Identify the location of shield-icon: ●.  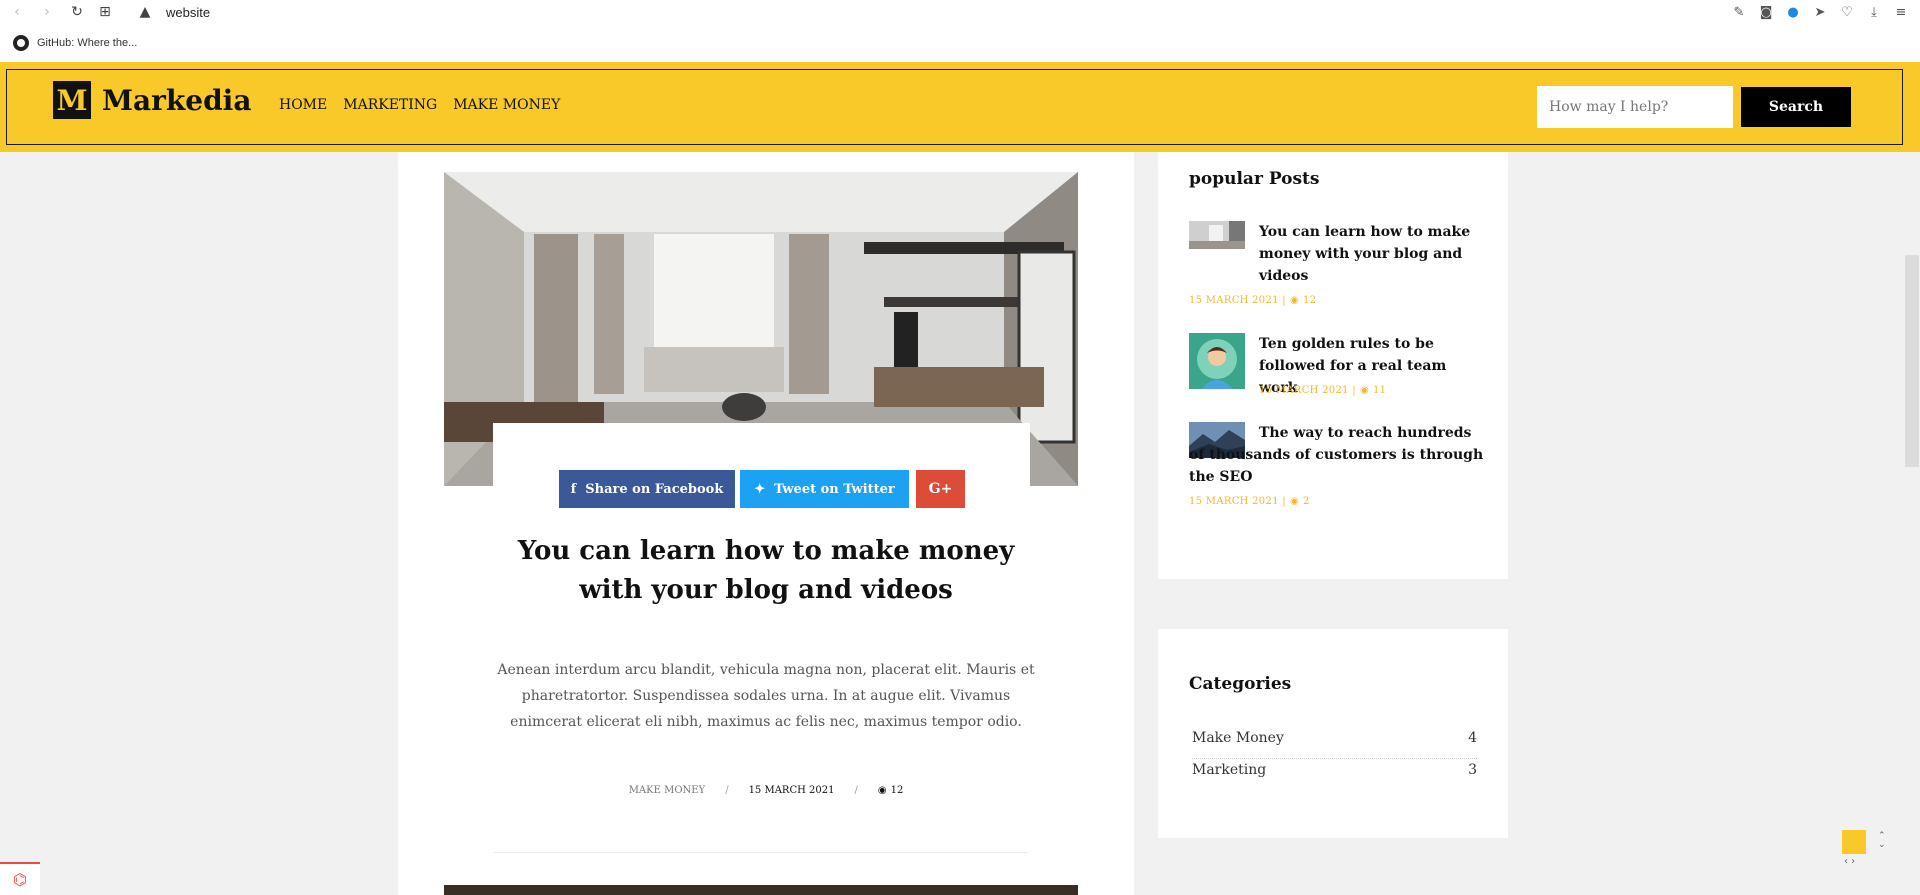
(1793, 12).